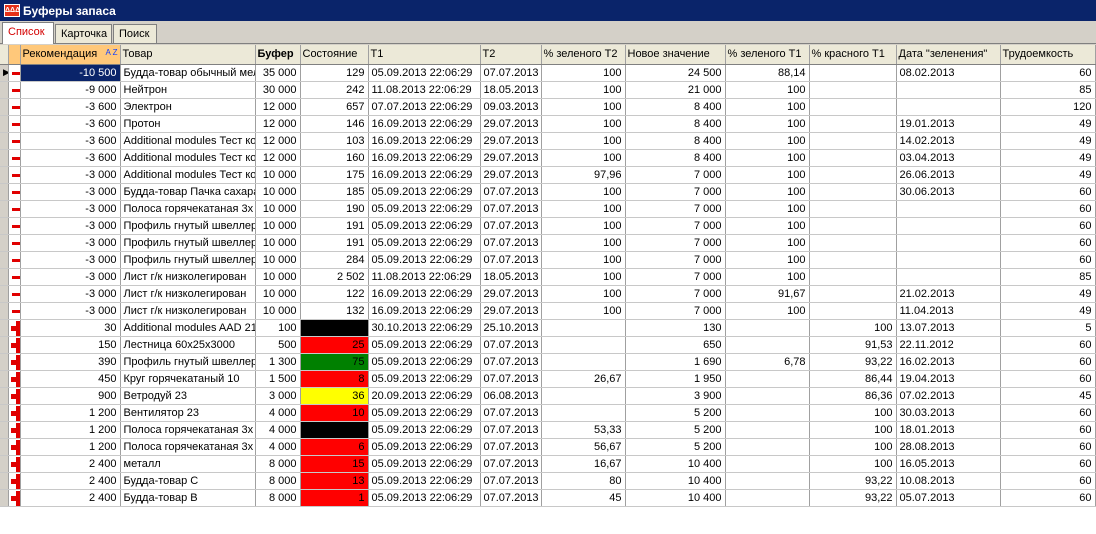 This screenshot has height=534, width=1096. I want to click on cell-green-t1: 91,67, so click(767, 294).